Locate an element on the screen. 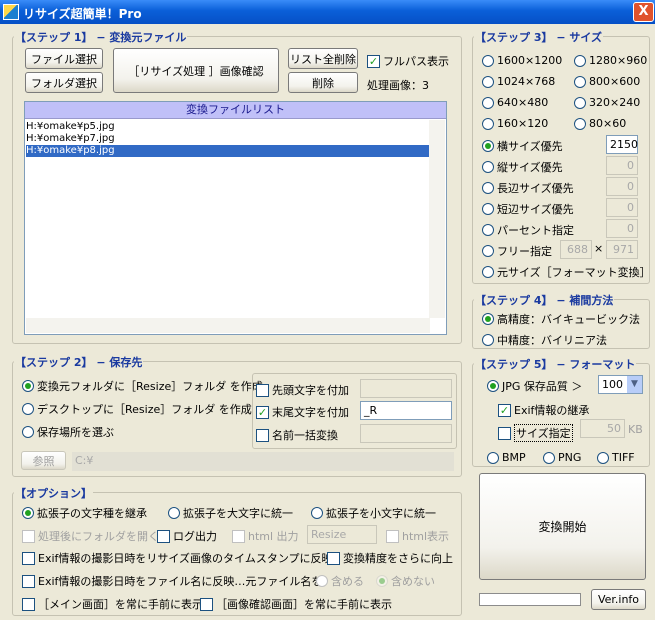 This screenshot has width=655, height=620. size-320: 320×240 is located at coordinates (607, 102).